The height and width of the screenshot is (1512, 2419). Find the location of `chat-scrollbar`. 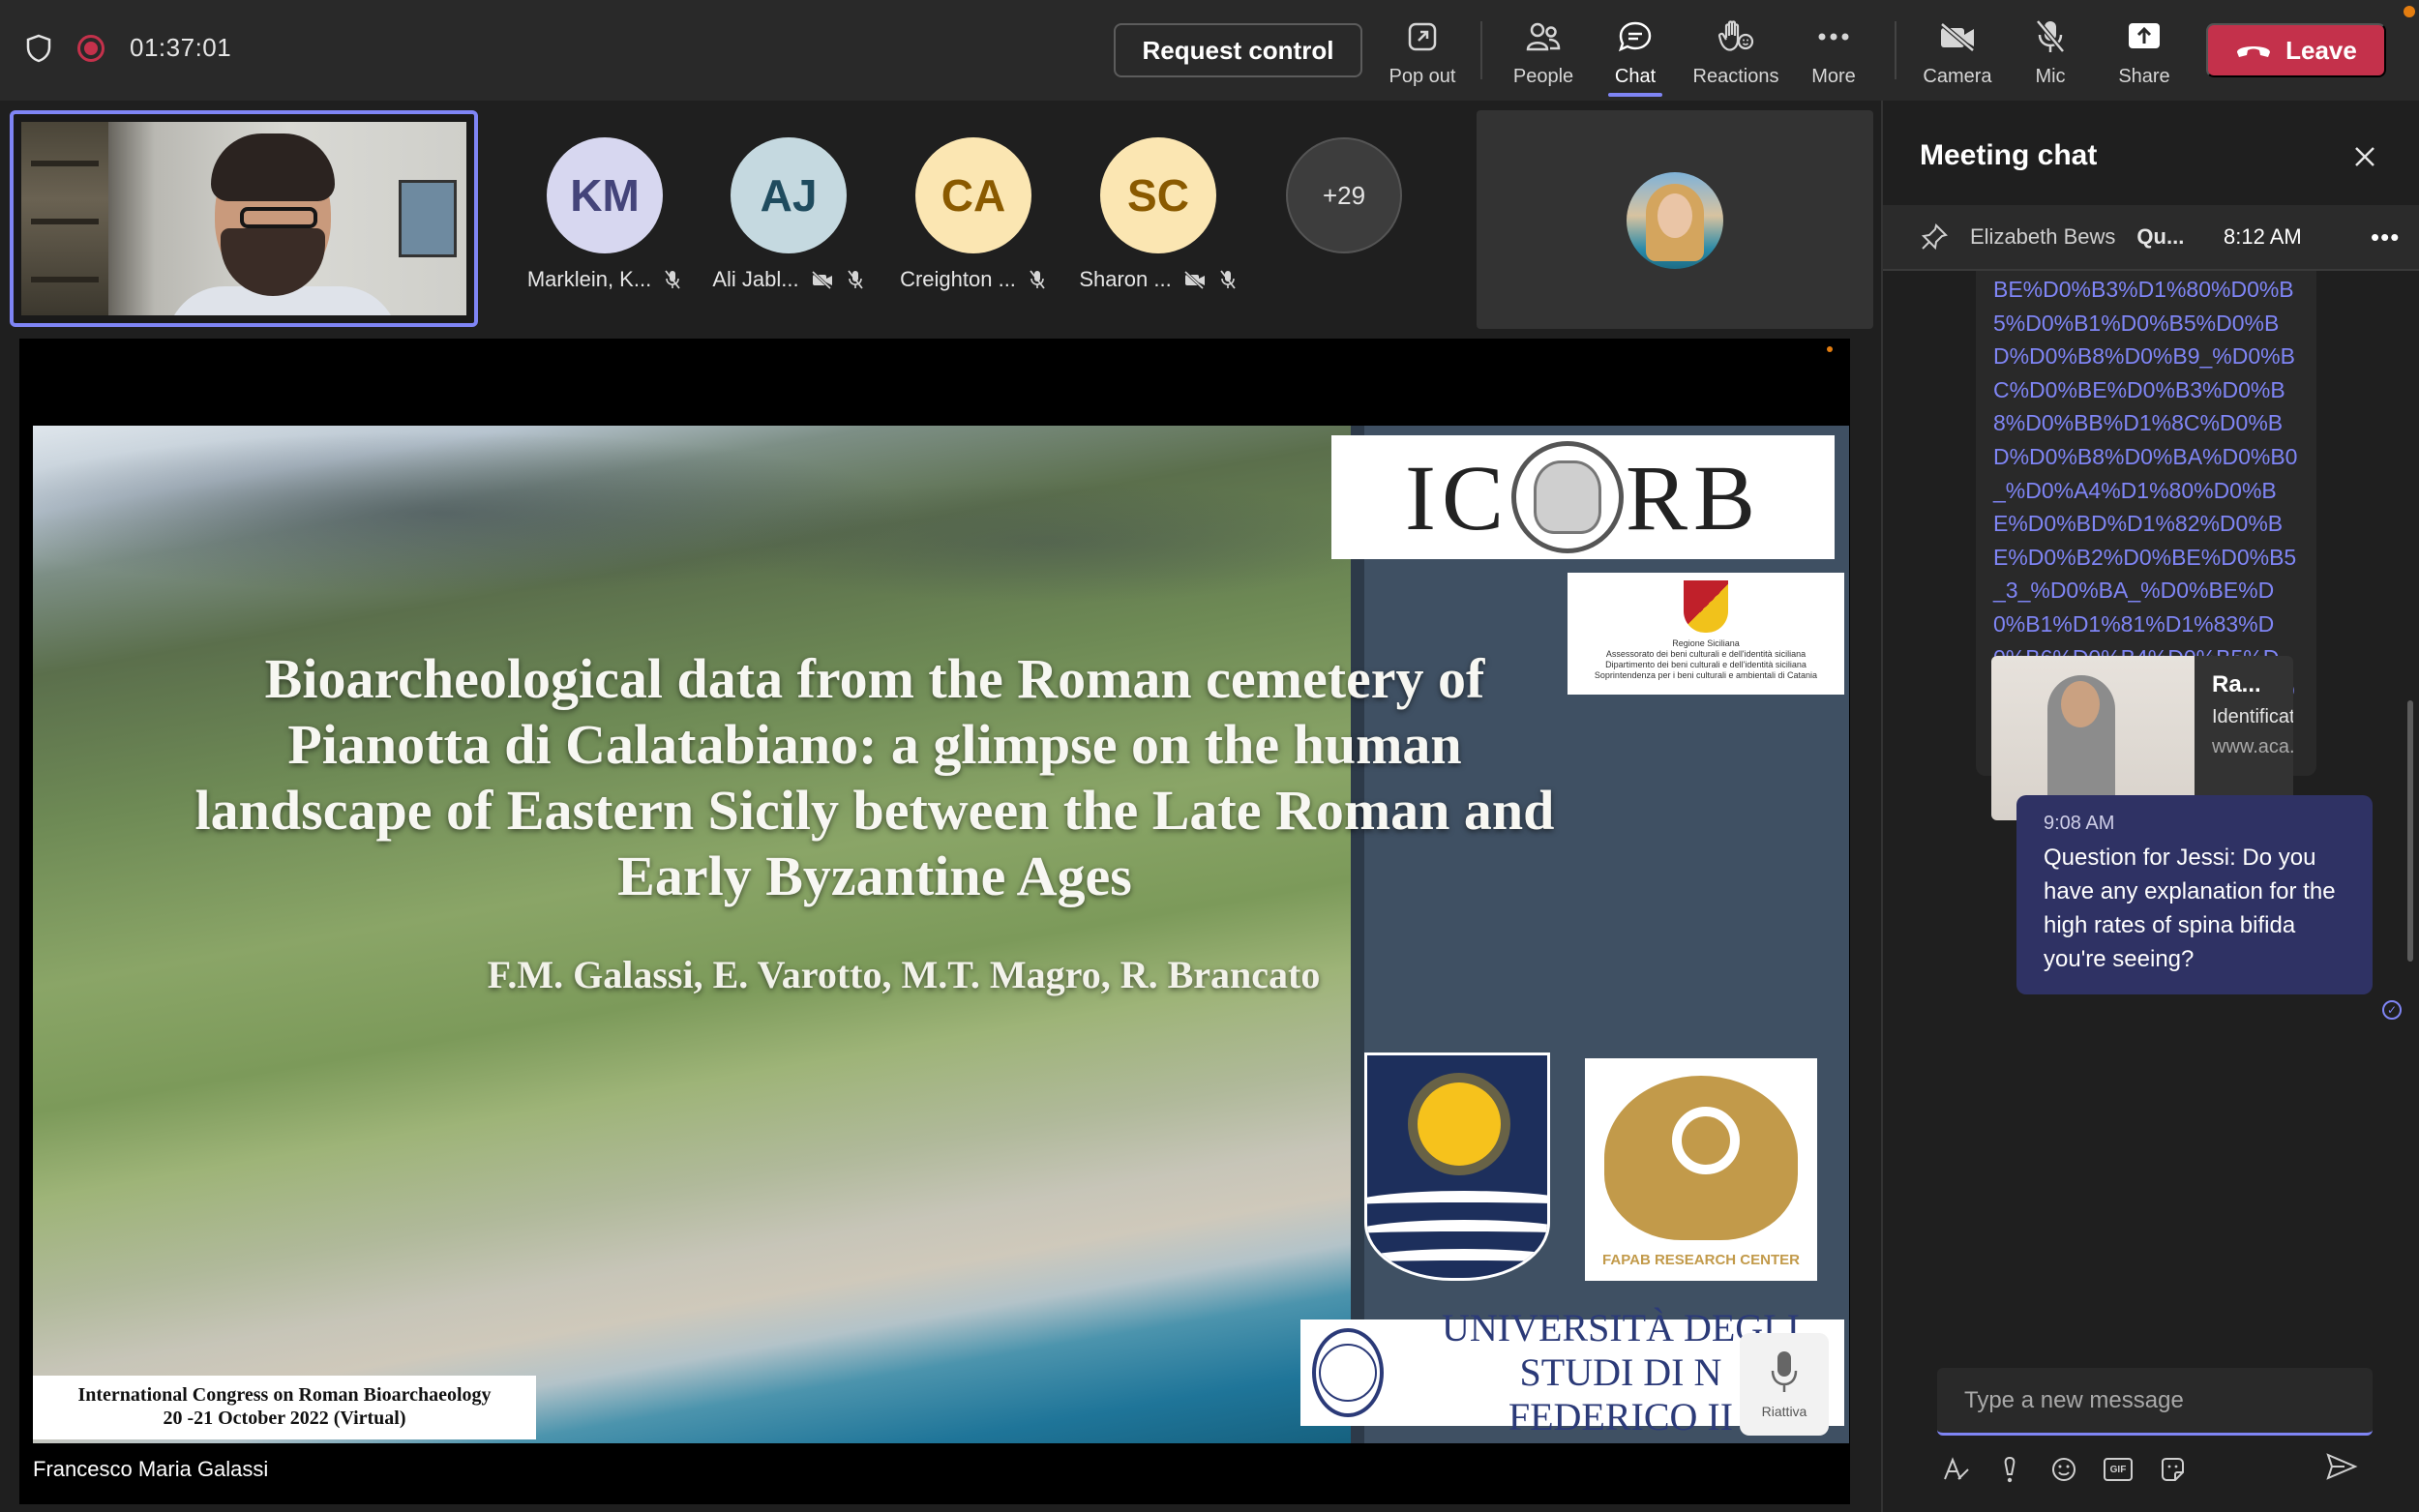

chat-scrollbar is located at coordinates (2410, 831).